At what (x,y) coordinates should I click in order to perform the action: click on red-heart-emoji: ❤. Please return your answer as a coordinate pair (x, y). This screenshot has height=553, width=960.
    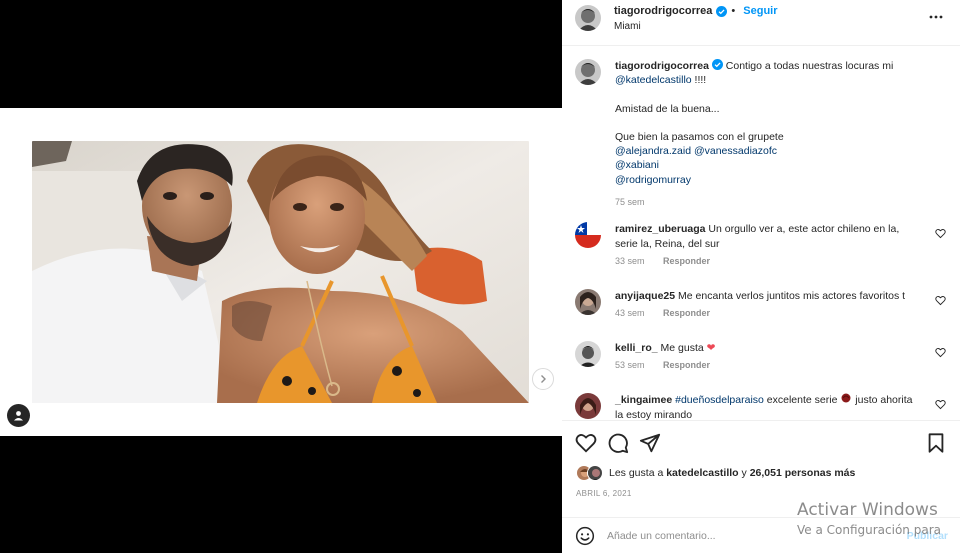
    Looking at the image, I should click on (711, 348).